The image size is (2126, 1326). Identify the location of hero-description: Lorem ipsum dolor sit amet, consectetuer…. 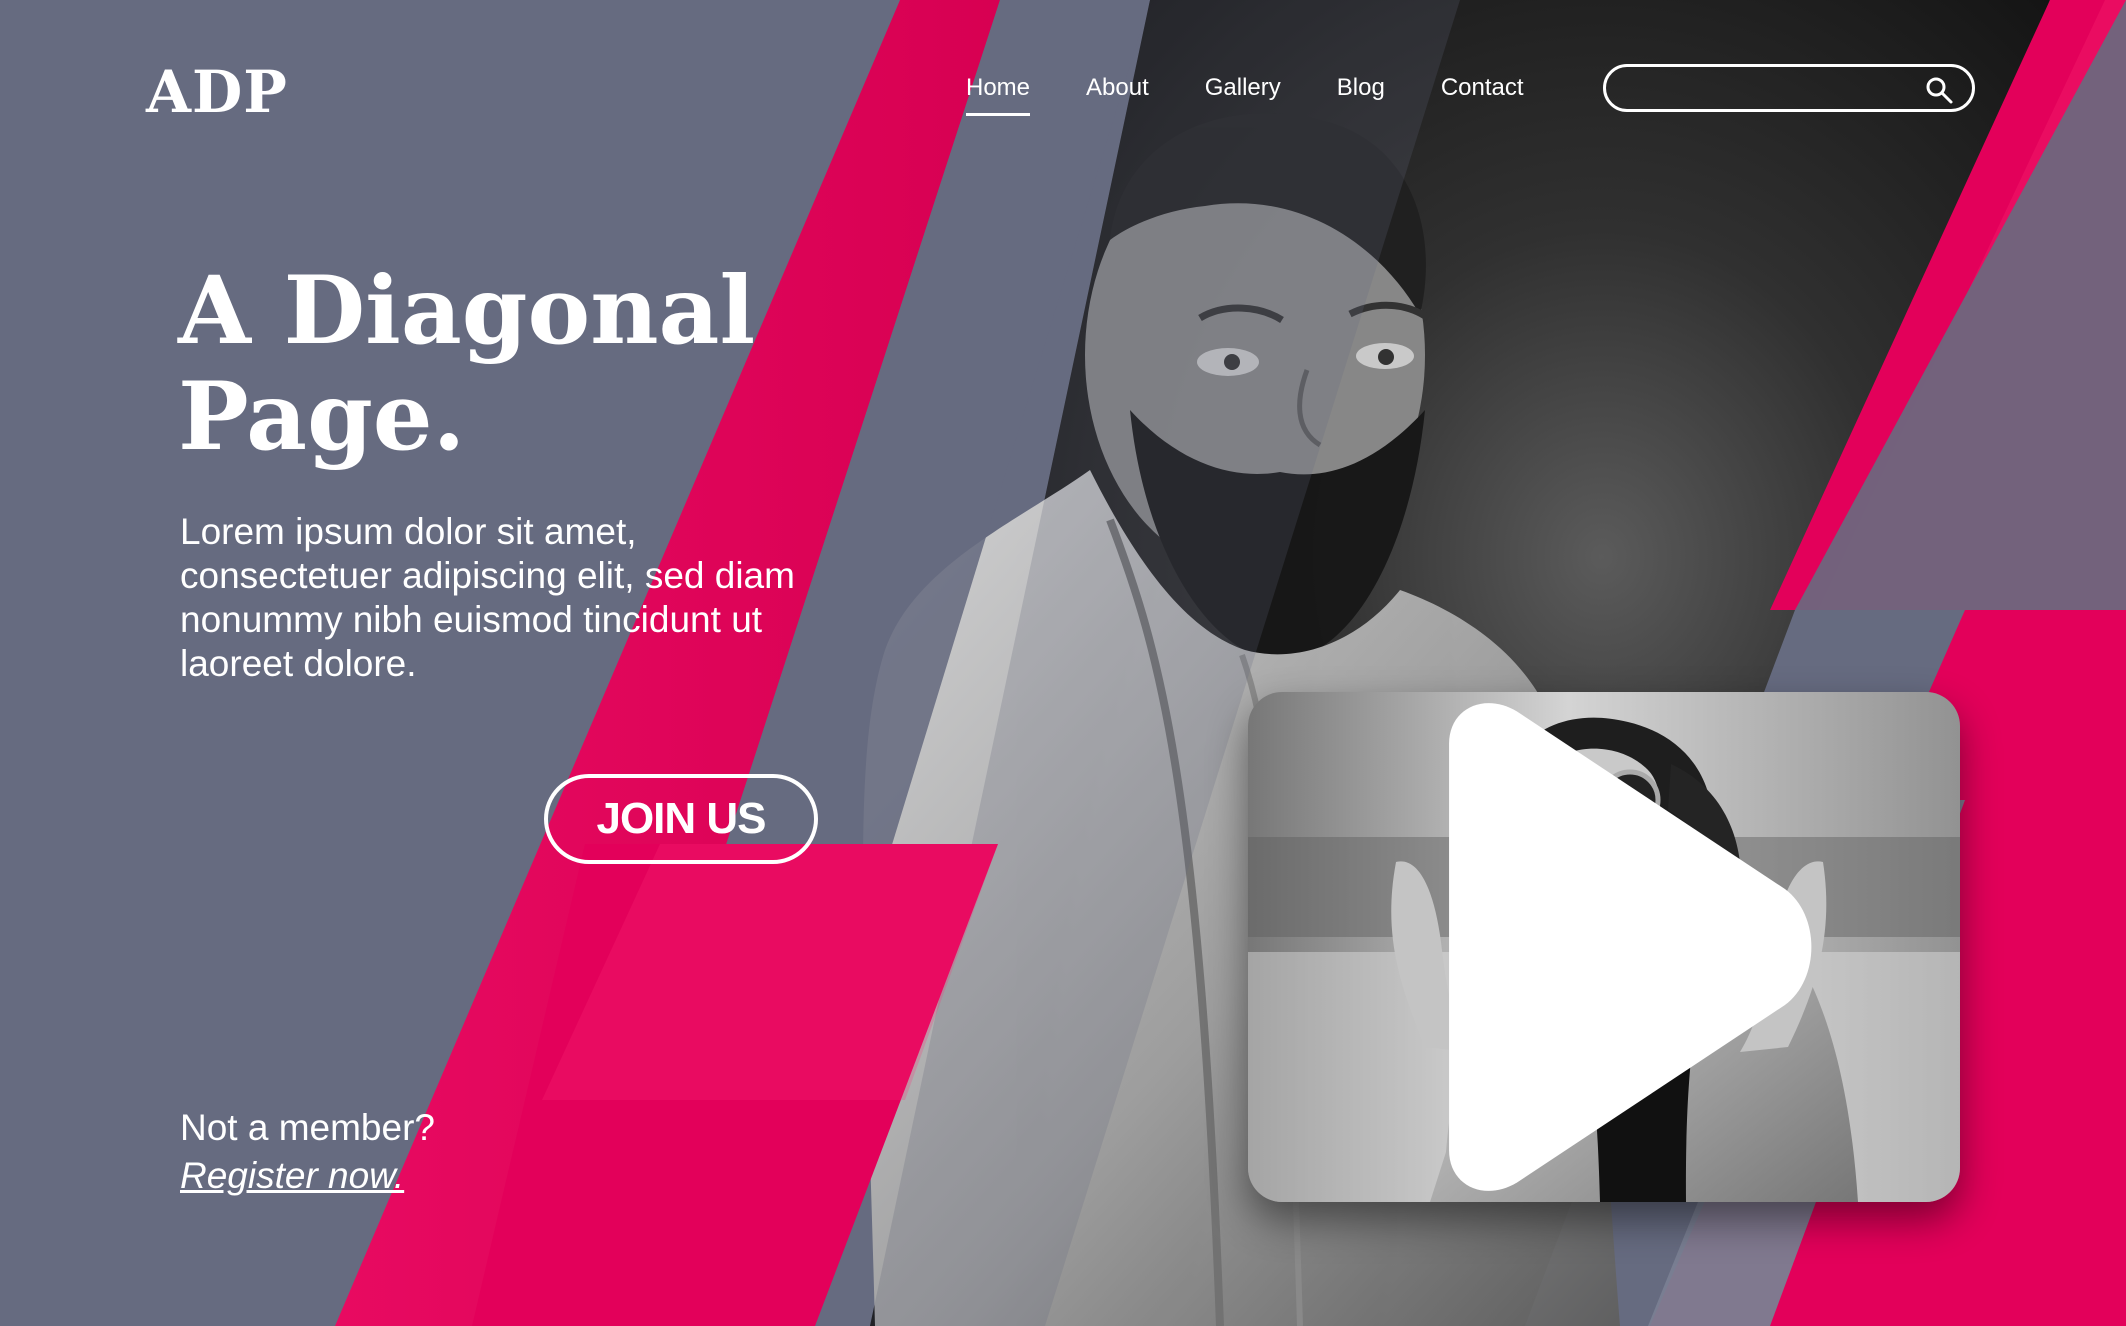
(487, 597).